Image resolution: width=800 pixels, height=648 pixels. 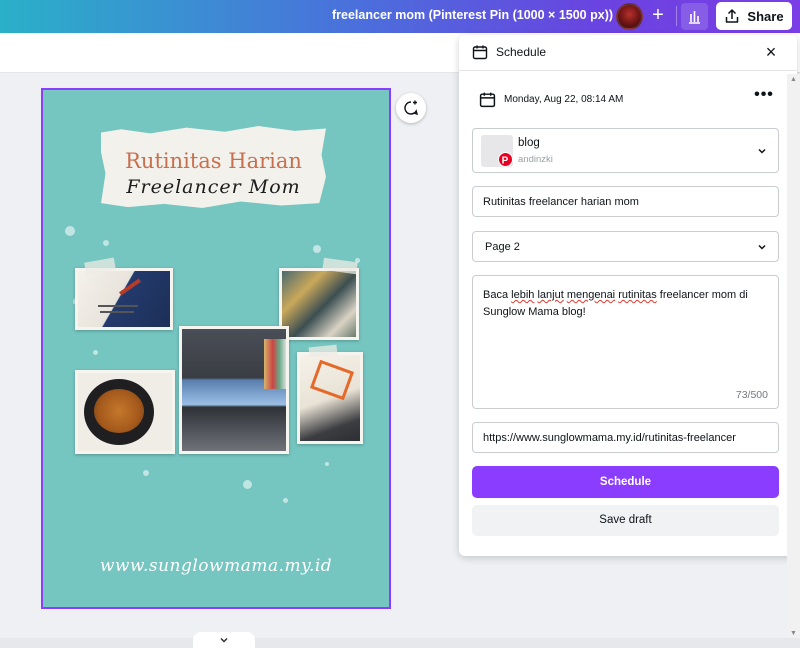 What do you see at coordinates (234, 390) in the screenshot?
I see `photo-laptop-desk` at bounding box center [234, 390].